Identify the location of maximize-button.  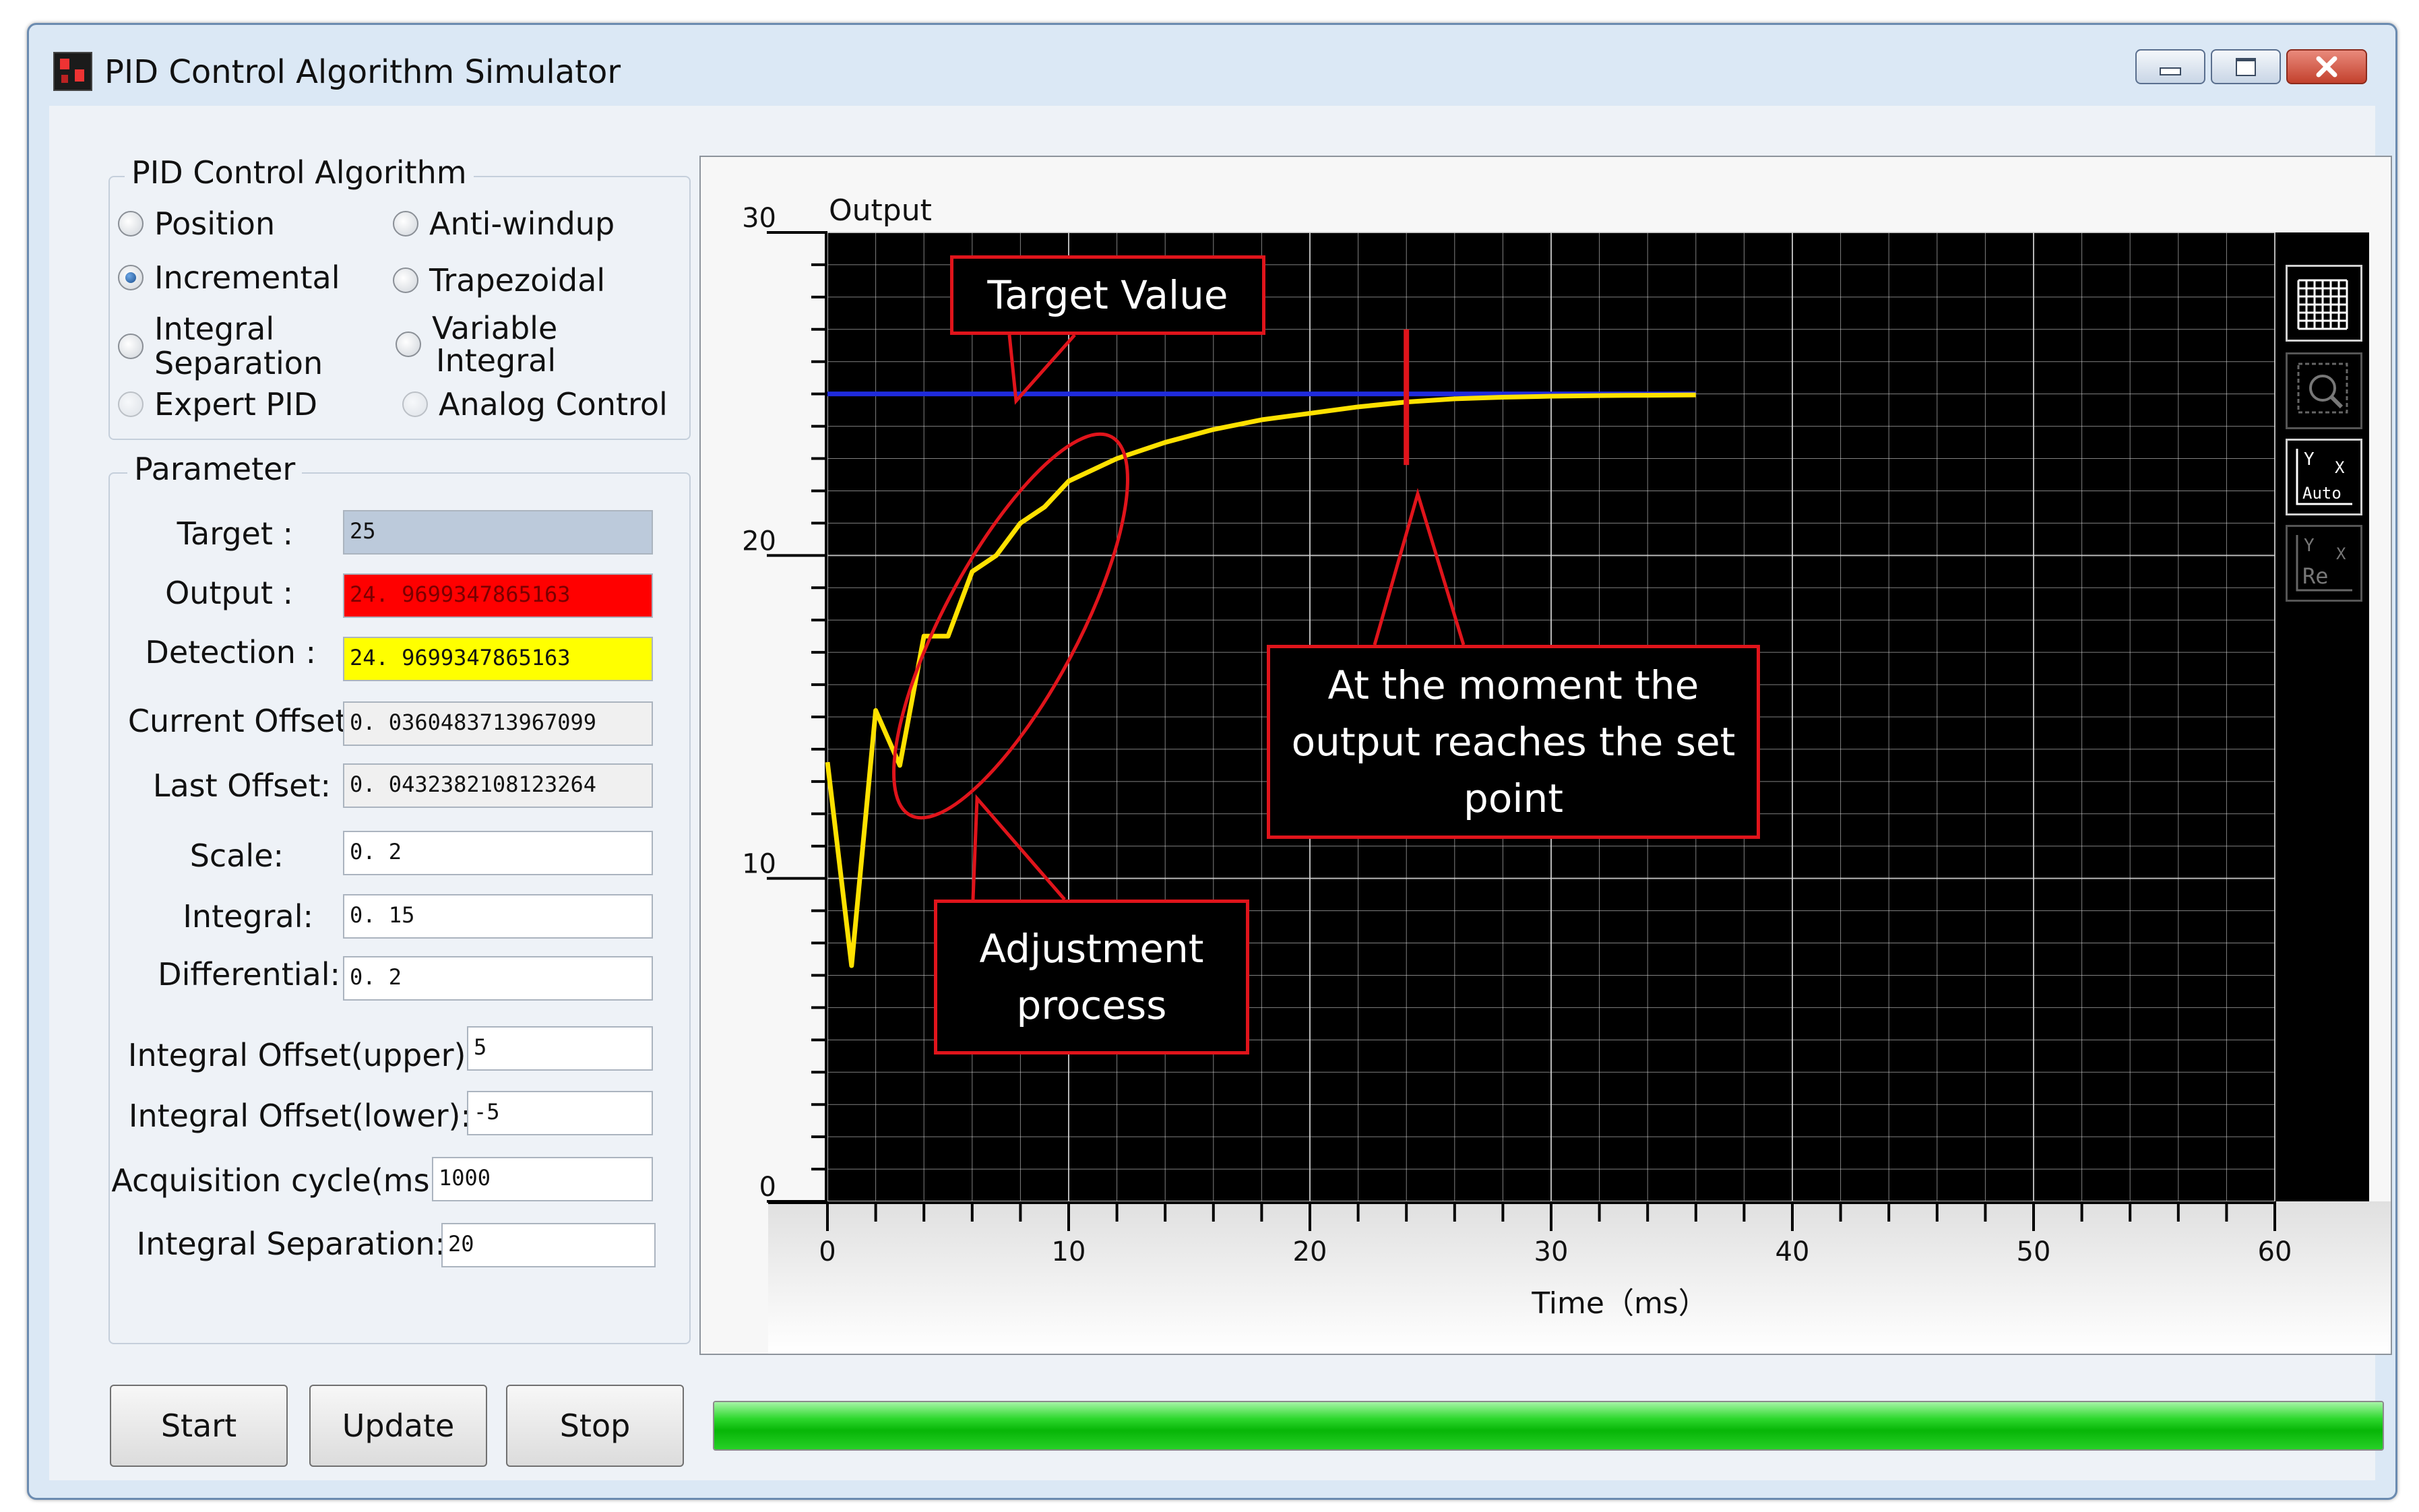
(2246, 66).